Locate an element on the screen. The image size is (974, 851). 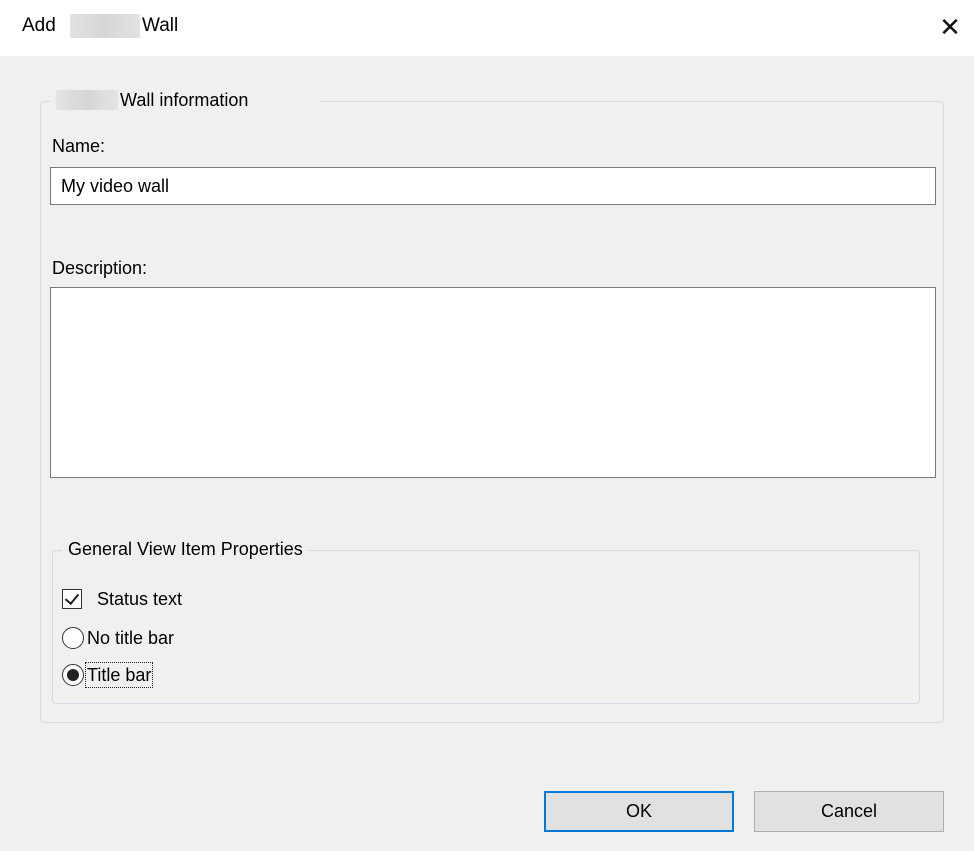
description-label: Description: is located at coordinates (100, 268).